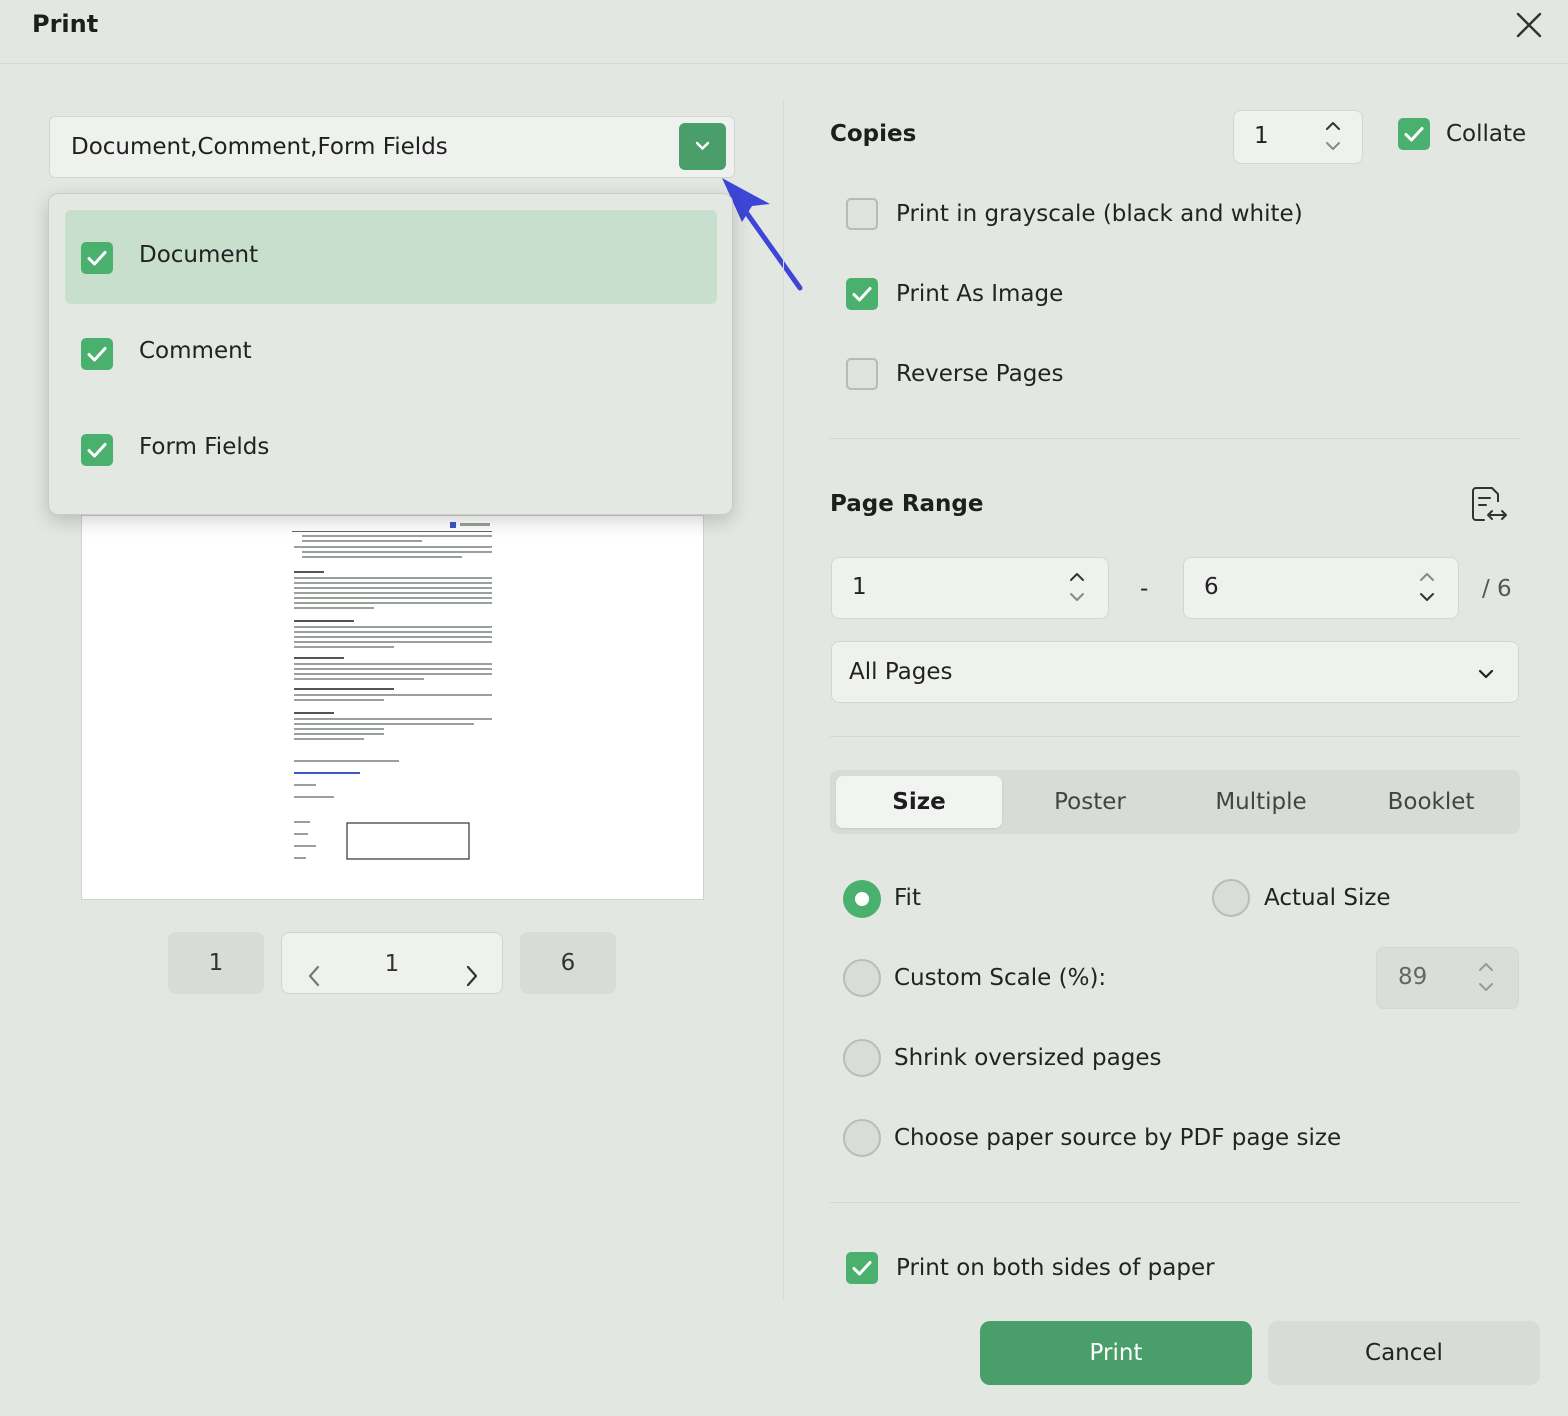 Image resolution: width=1568 pixels, height=1416 pixels. I want to click on actual-size-label: Actual Size, so click(1327, 898).